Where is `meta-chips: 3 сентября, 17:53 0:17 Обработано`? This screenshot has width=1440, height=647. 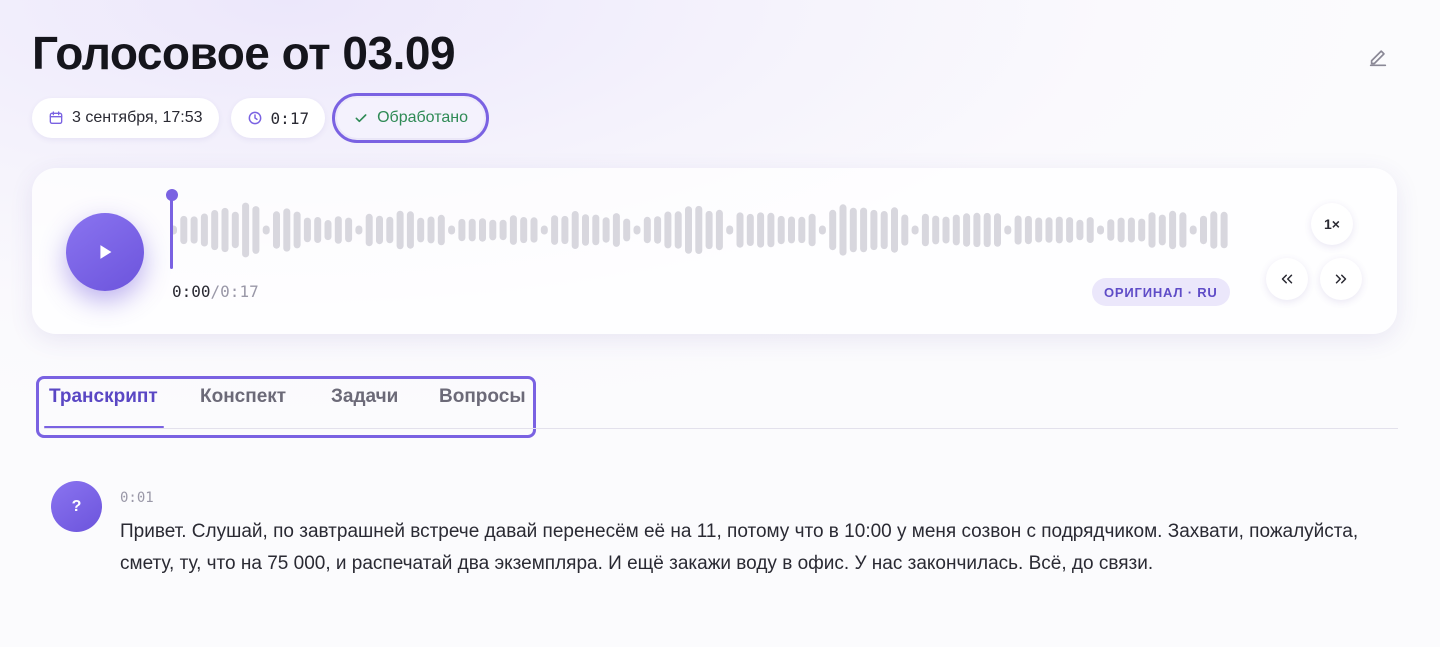 meta-chips: 3 сентября, 17:53 0:17 Обработано is located at coordinates (260, 118).